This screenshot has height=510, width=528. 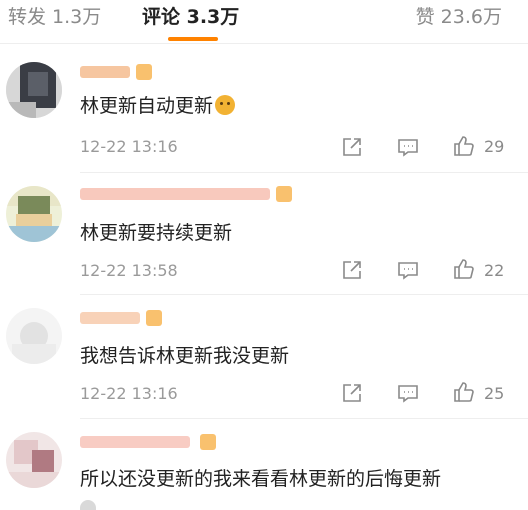 I want to click on tab-repost: 转发 1.3万, so click(x=54, y=17).